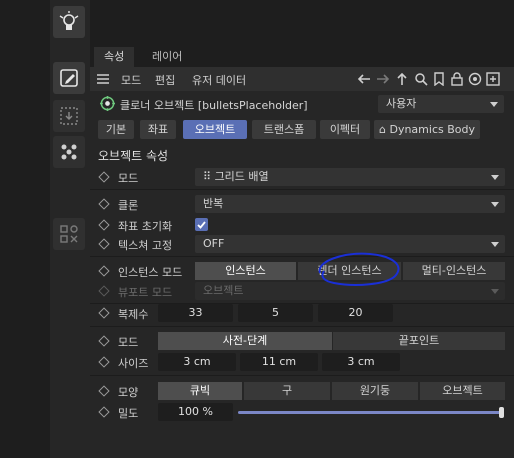  I want to click on arrow-left-icon, so click(364, 79).